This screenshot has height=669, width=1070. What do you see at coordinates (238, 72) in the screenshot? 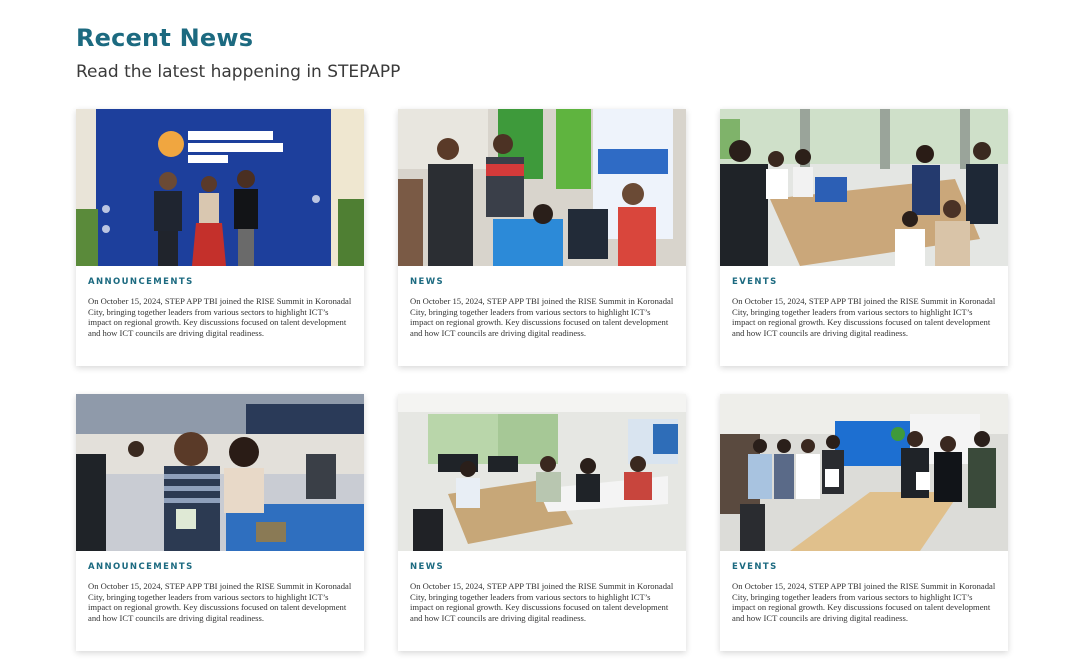
I see `section-subtitle: Read the latest happening in STEPAPP` at bounding box center [238, 72].